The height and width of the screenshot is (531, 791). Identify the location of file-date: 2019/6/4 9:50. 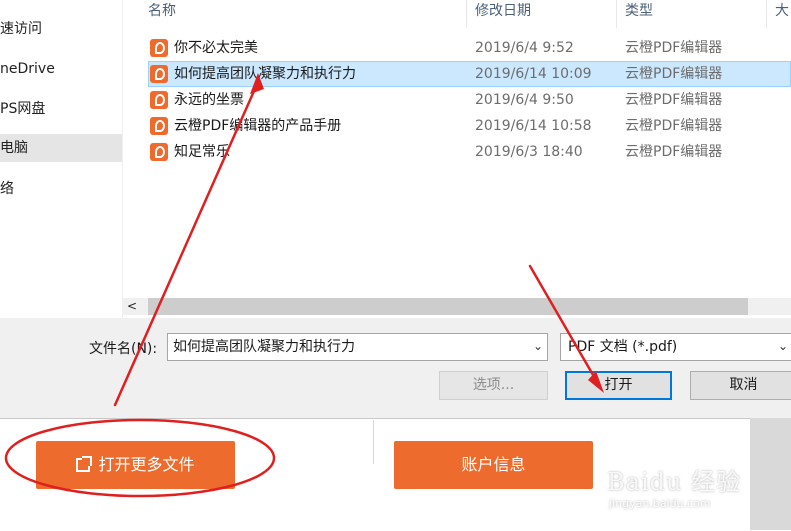
(524, 100).